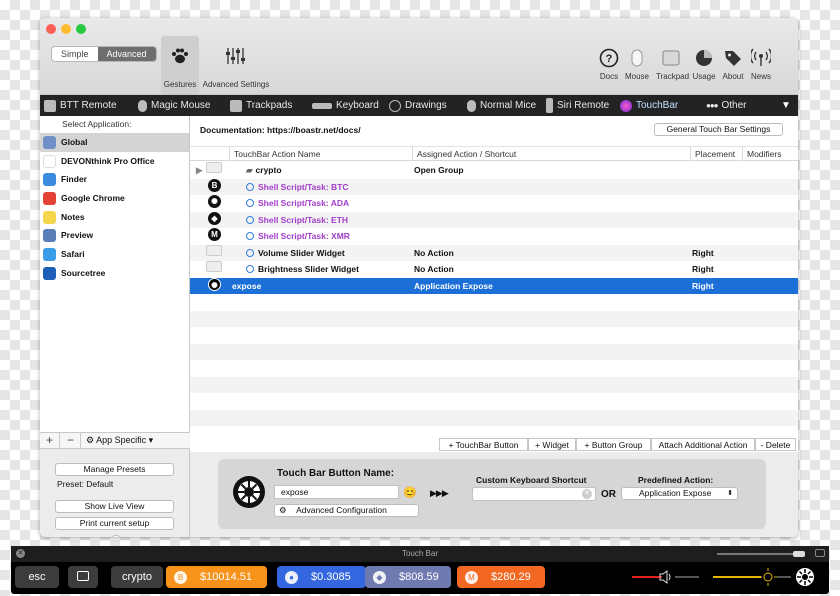 The width and height of the screenshot is (840, 596). Describe the element at coordinates (786, 105) in the screenshot. I see `more-tabs-chevron-icon: ▼` at that location.